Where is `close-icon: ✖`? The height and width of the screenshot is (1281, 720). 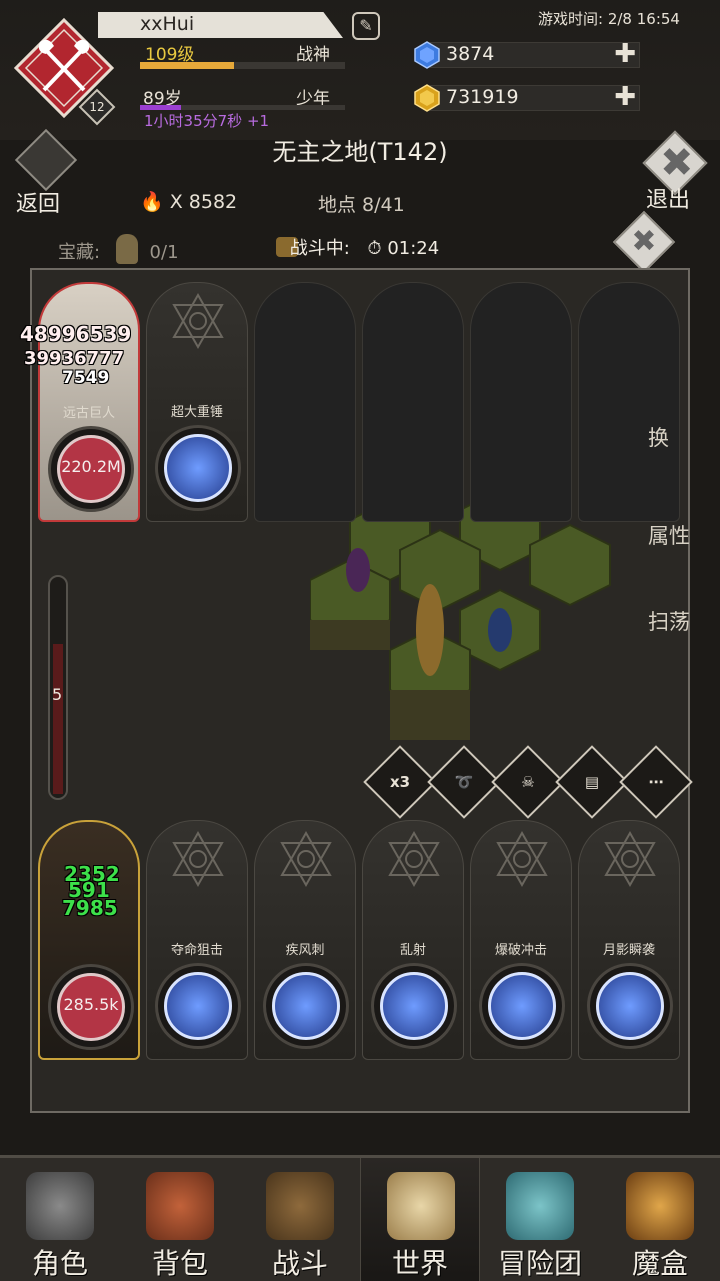
close-icon: ✖ is located at coordinates (644, 241).